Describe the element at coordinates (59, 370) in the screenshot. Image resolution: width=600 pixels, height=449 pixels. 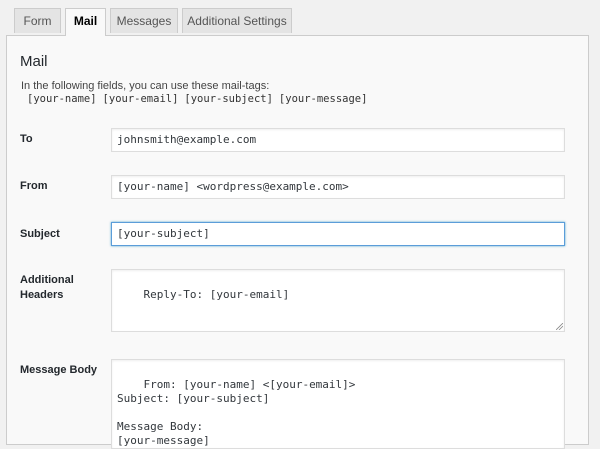
I see `message-body-label: Message Body` at that location.